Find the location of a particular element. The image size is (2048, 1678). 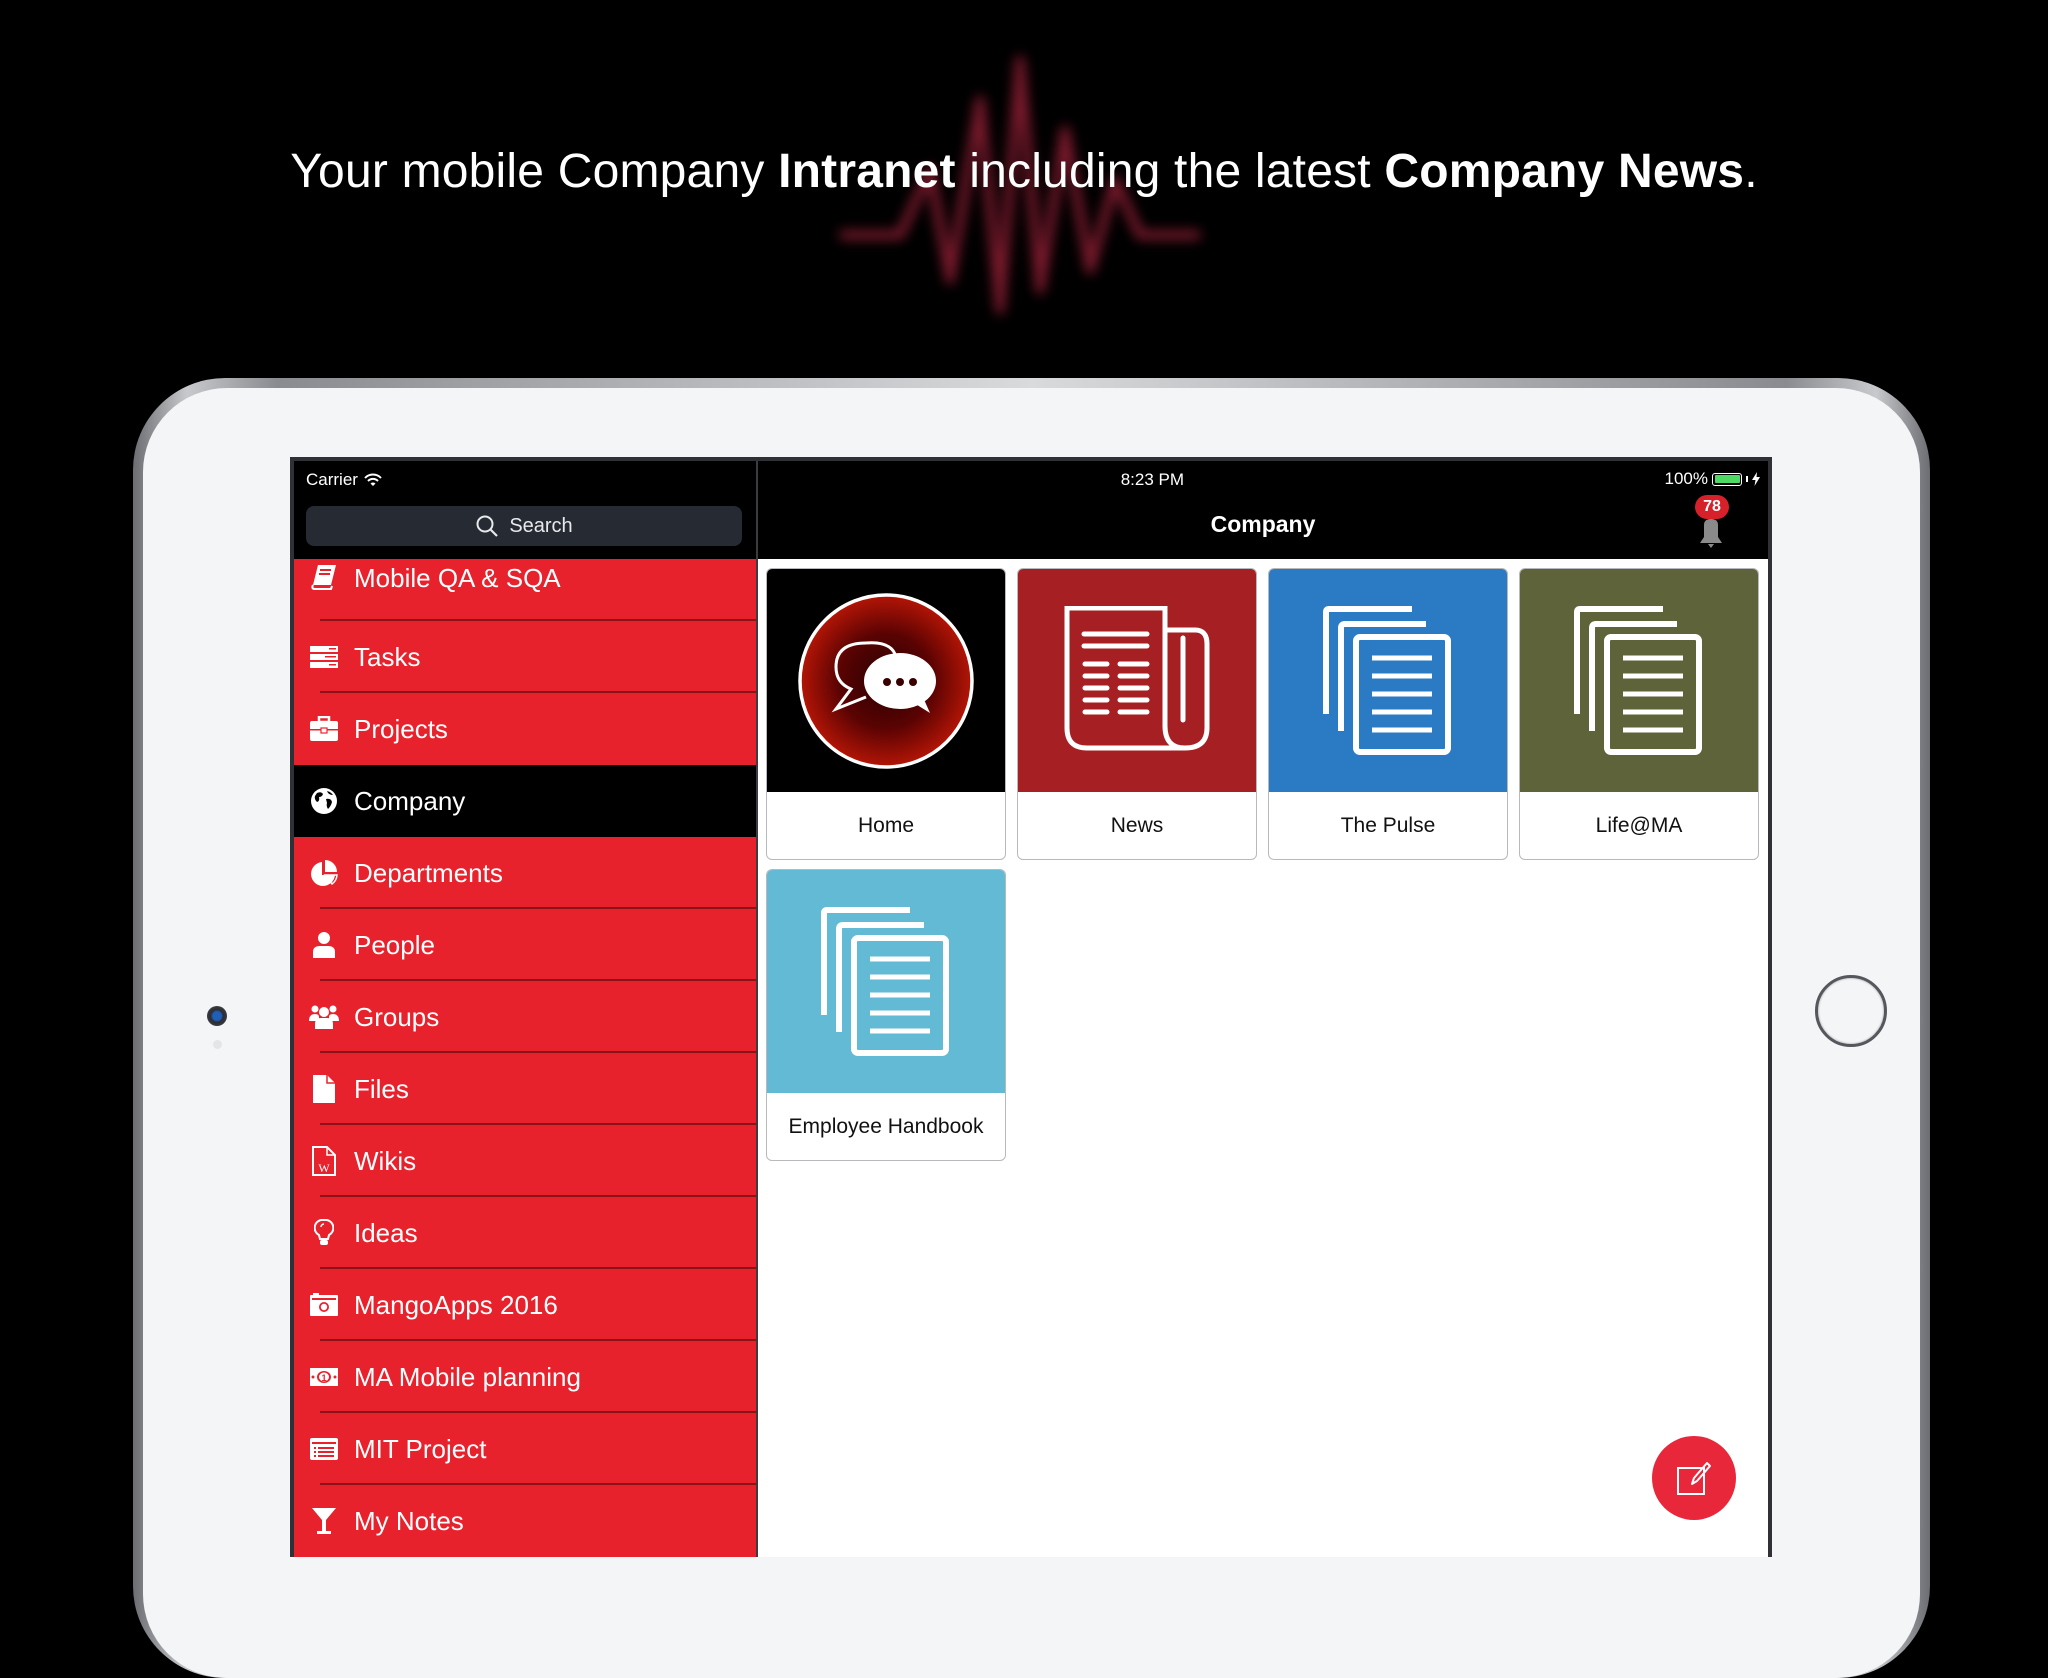

home-button is located at coordinates (1851, 1011).